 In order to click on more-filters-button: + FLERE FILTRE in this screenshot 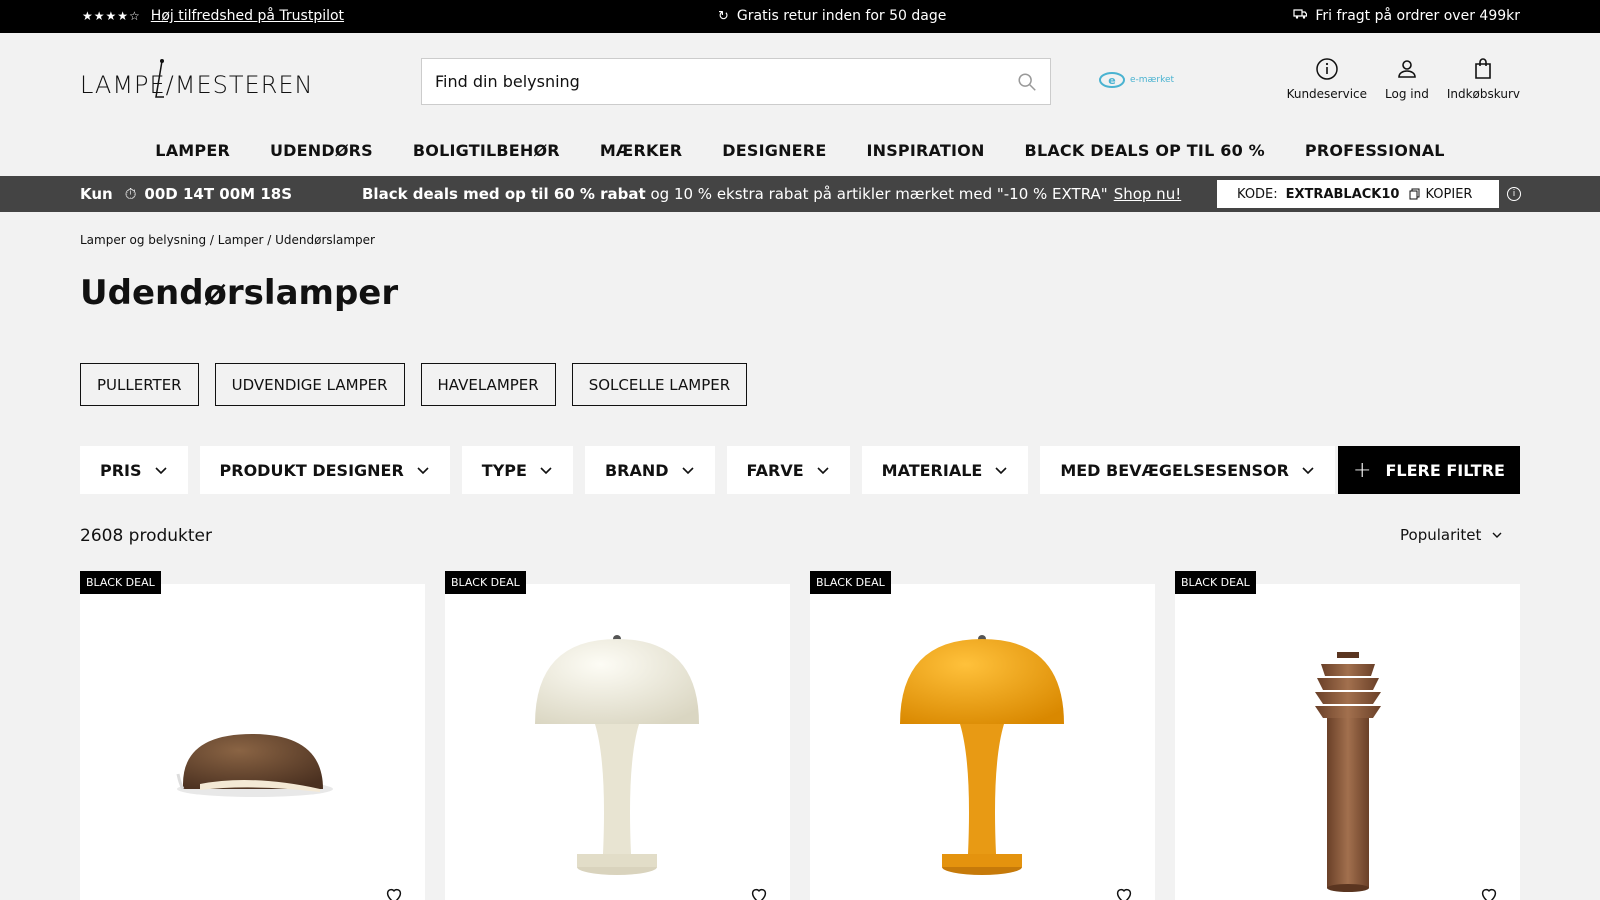, I will do `click(1429, 470)`.